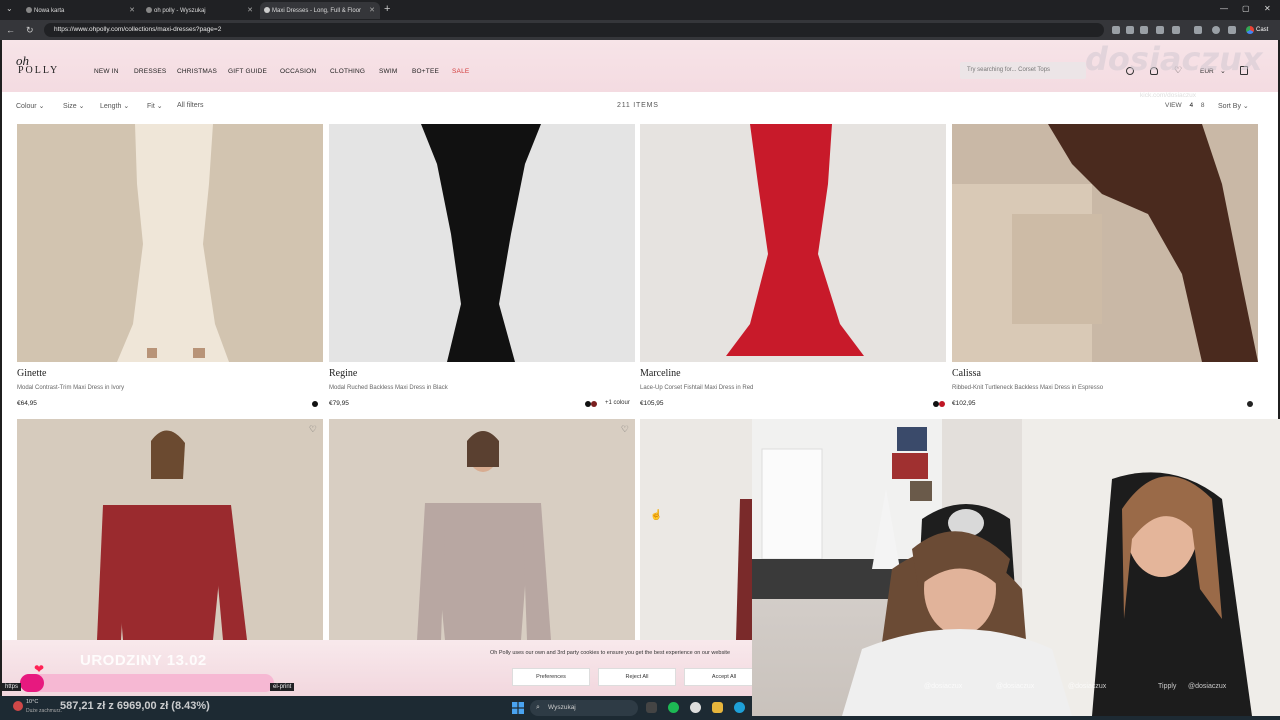 This screenshot has height=720, width=1280. What do you see at coordinates (30, 106) in the screenshot?
I see `filter-colour: Colour ⌄` at bounding box center [30, 106].